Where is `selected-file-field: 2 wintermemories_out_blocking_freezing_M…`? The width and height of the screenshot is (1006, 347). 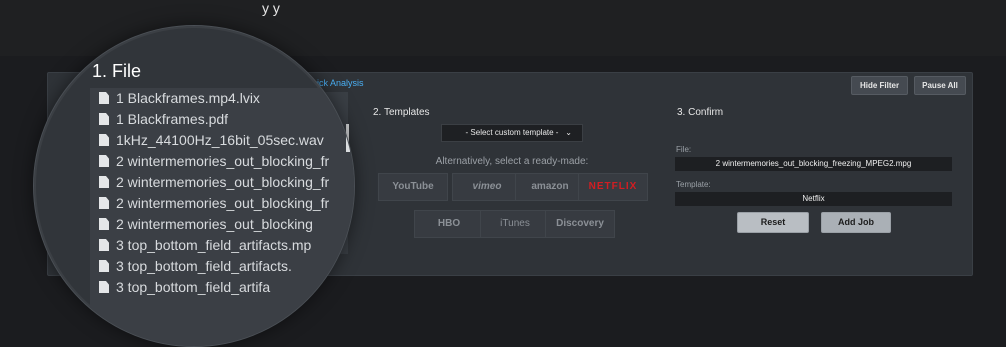 selected-file-field: 2 wintermemories_out_blocking_freezing_M… is located at coordinates (813, 164).